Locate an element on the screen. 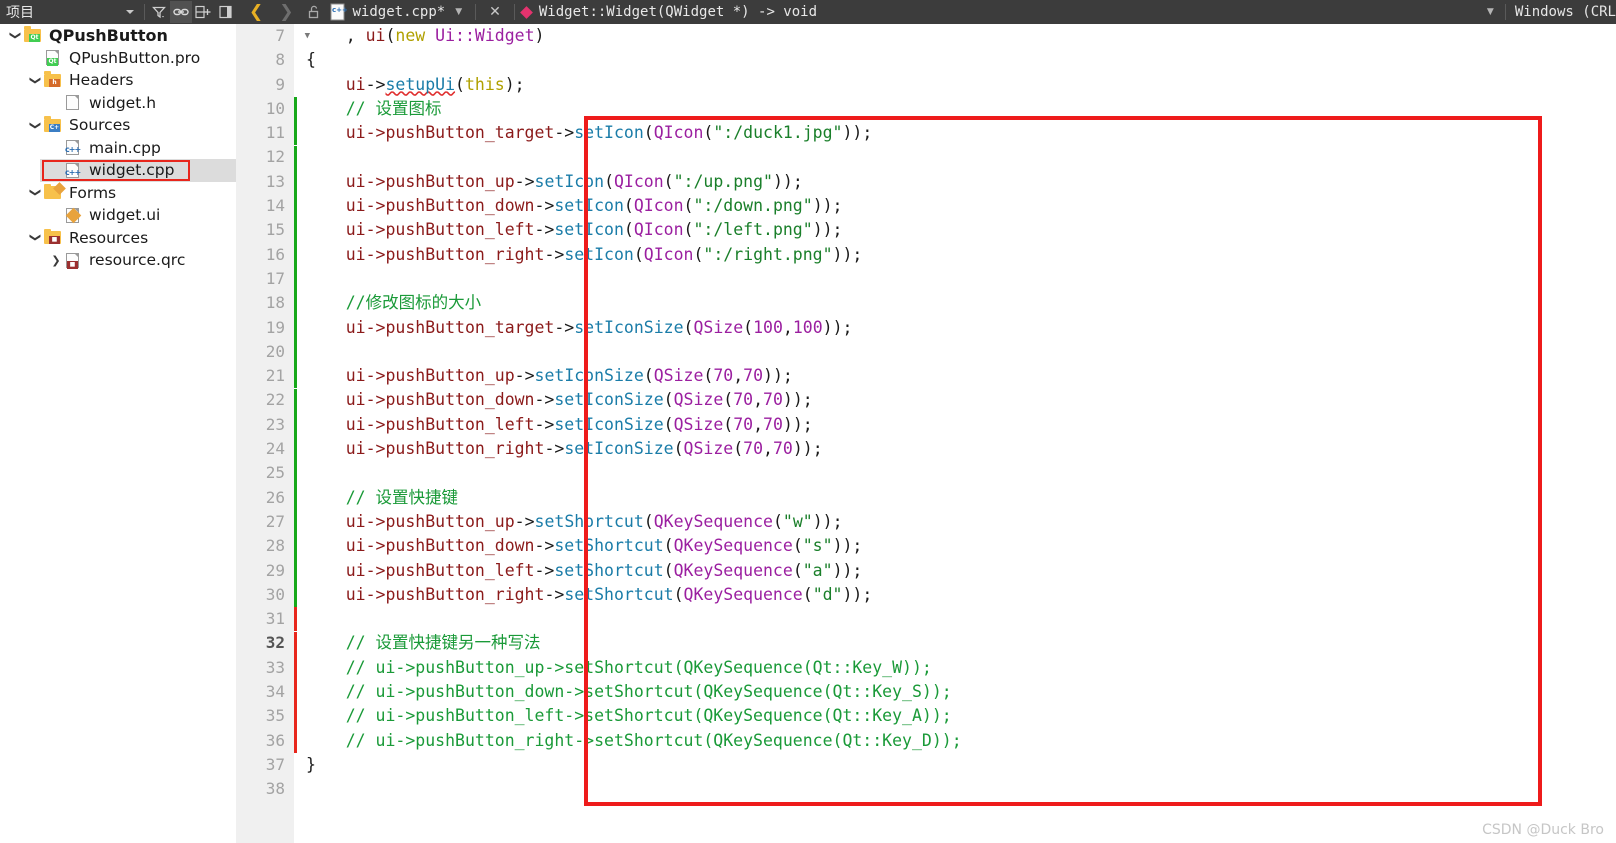 The width and height of the screenshot is (1616, 843). code-line: // 设置图标 is located at coordinates (955, 109).